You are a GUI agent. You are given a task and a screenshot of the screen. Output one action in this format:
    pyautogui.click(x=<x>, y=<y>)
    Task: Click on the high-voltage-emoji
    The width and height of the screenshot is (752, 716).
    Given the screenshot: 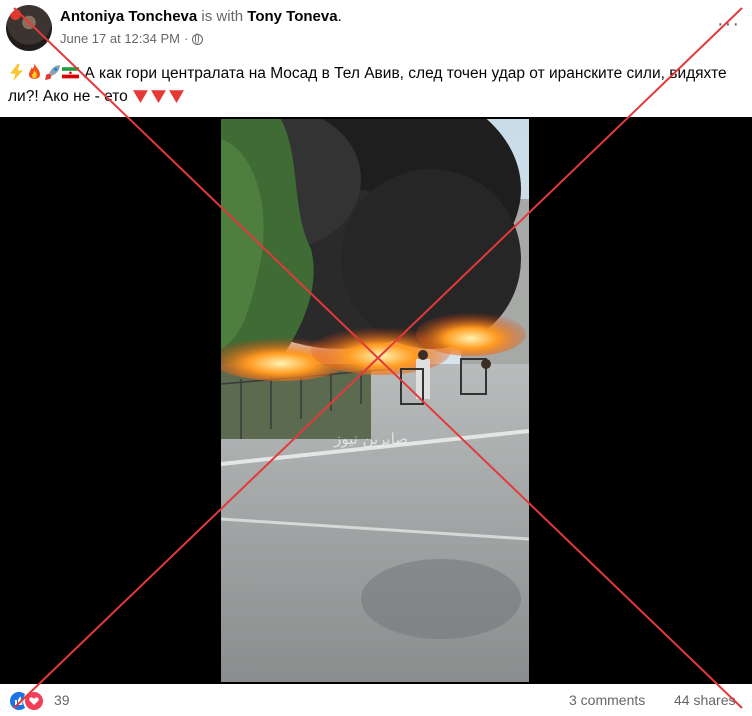 What is the action you would take?
    pyautogui.click(x=16, y=72)
    